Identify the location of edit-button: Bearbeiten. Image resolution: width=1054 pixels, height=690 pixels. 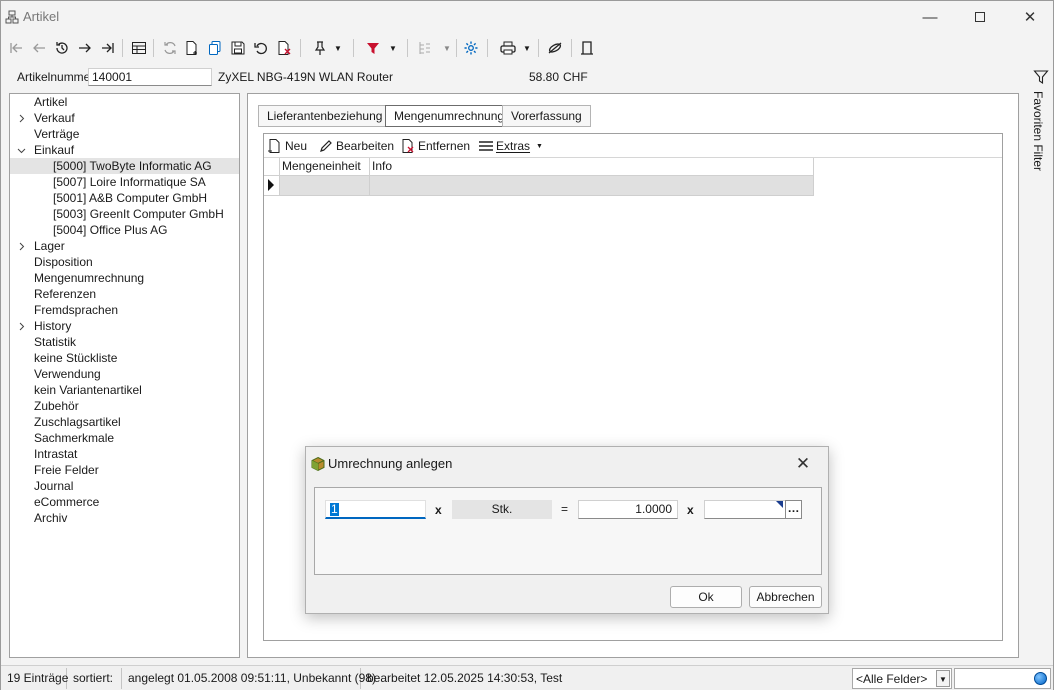
(356, 146).